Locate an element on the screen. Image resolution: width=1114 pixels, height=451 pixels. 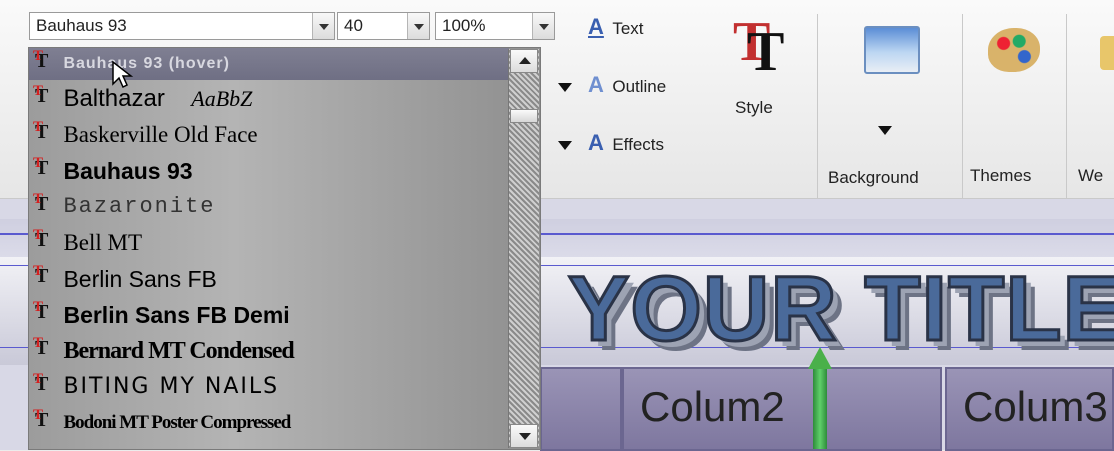
font-item-label: Balthazar is located at coordinates (114, 98).